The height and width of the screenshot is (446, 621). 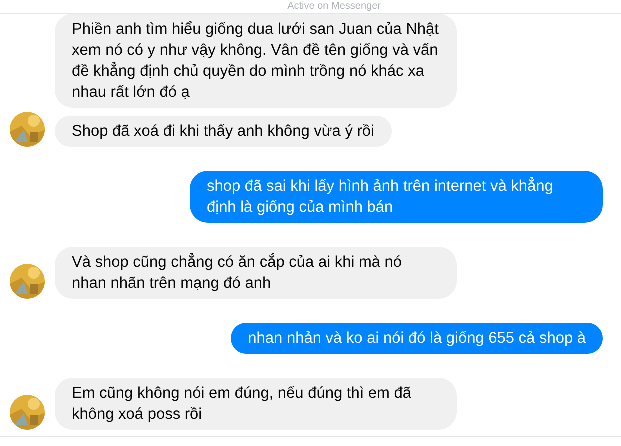 What do you see at coordinates (334, 6) in the screenshot?
I see `status-text: Active on Messenger` at bounding box center [334, 6].